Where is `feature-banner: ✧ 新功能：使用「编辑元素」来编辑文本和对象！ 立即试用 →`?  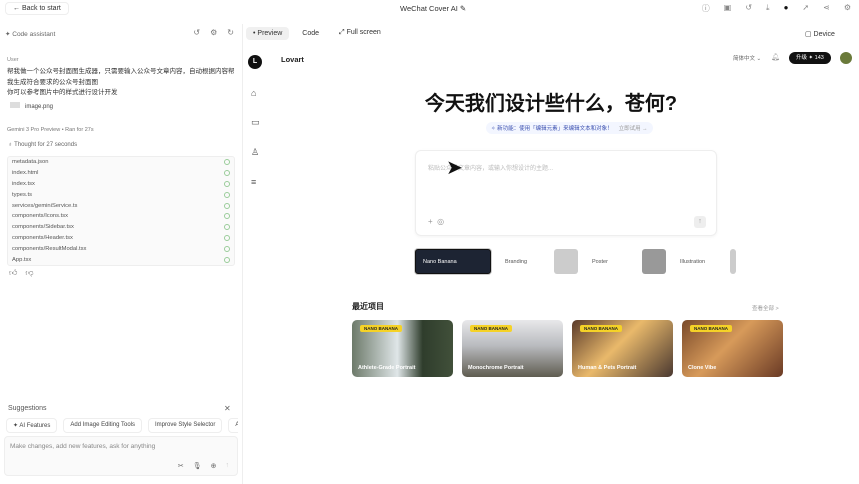 feature-banner: ✧ 新功能：使用「编辑元素」来编辑文本和对象！ 立即试用 → is located at coordinates (569, 128).